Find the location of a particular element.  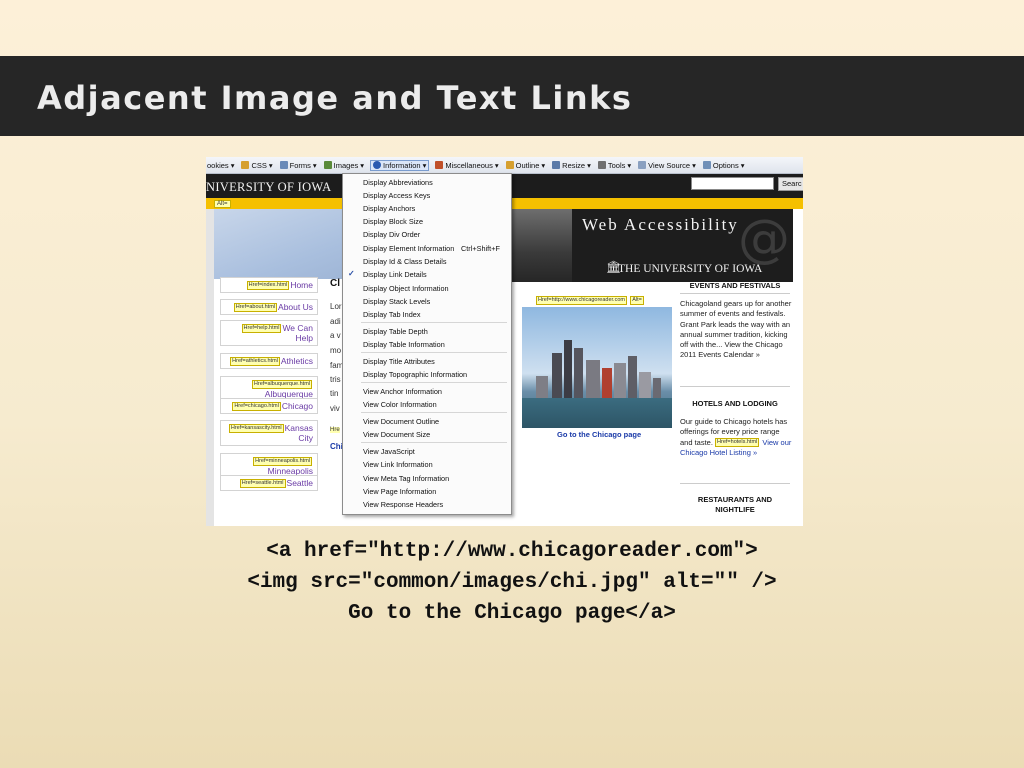

toolbar-information: Information ▾ is located at coordinates (400, 165).